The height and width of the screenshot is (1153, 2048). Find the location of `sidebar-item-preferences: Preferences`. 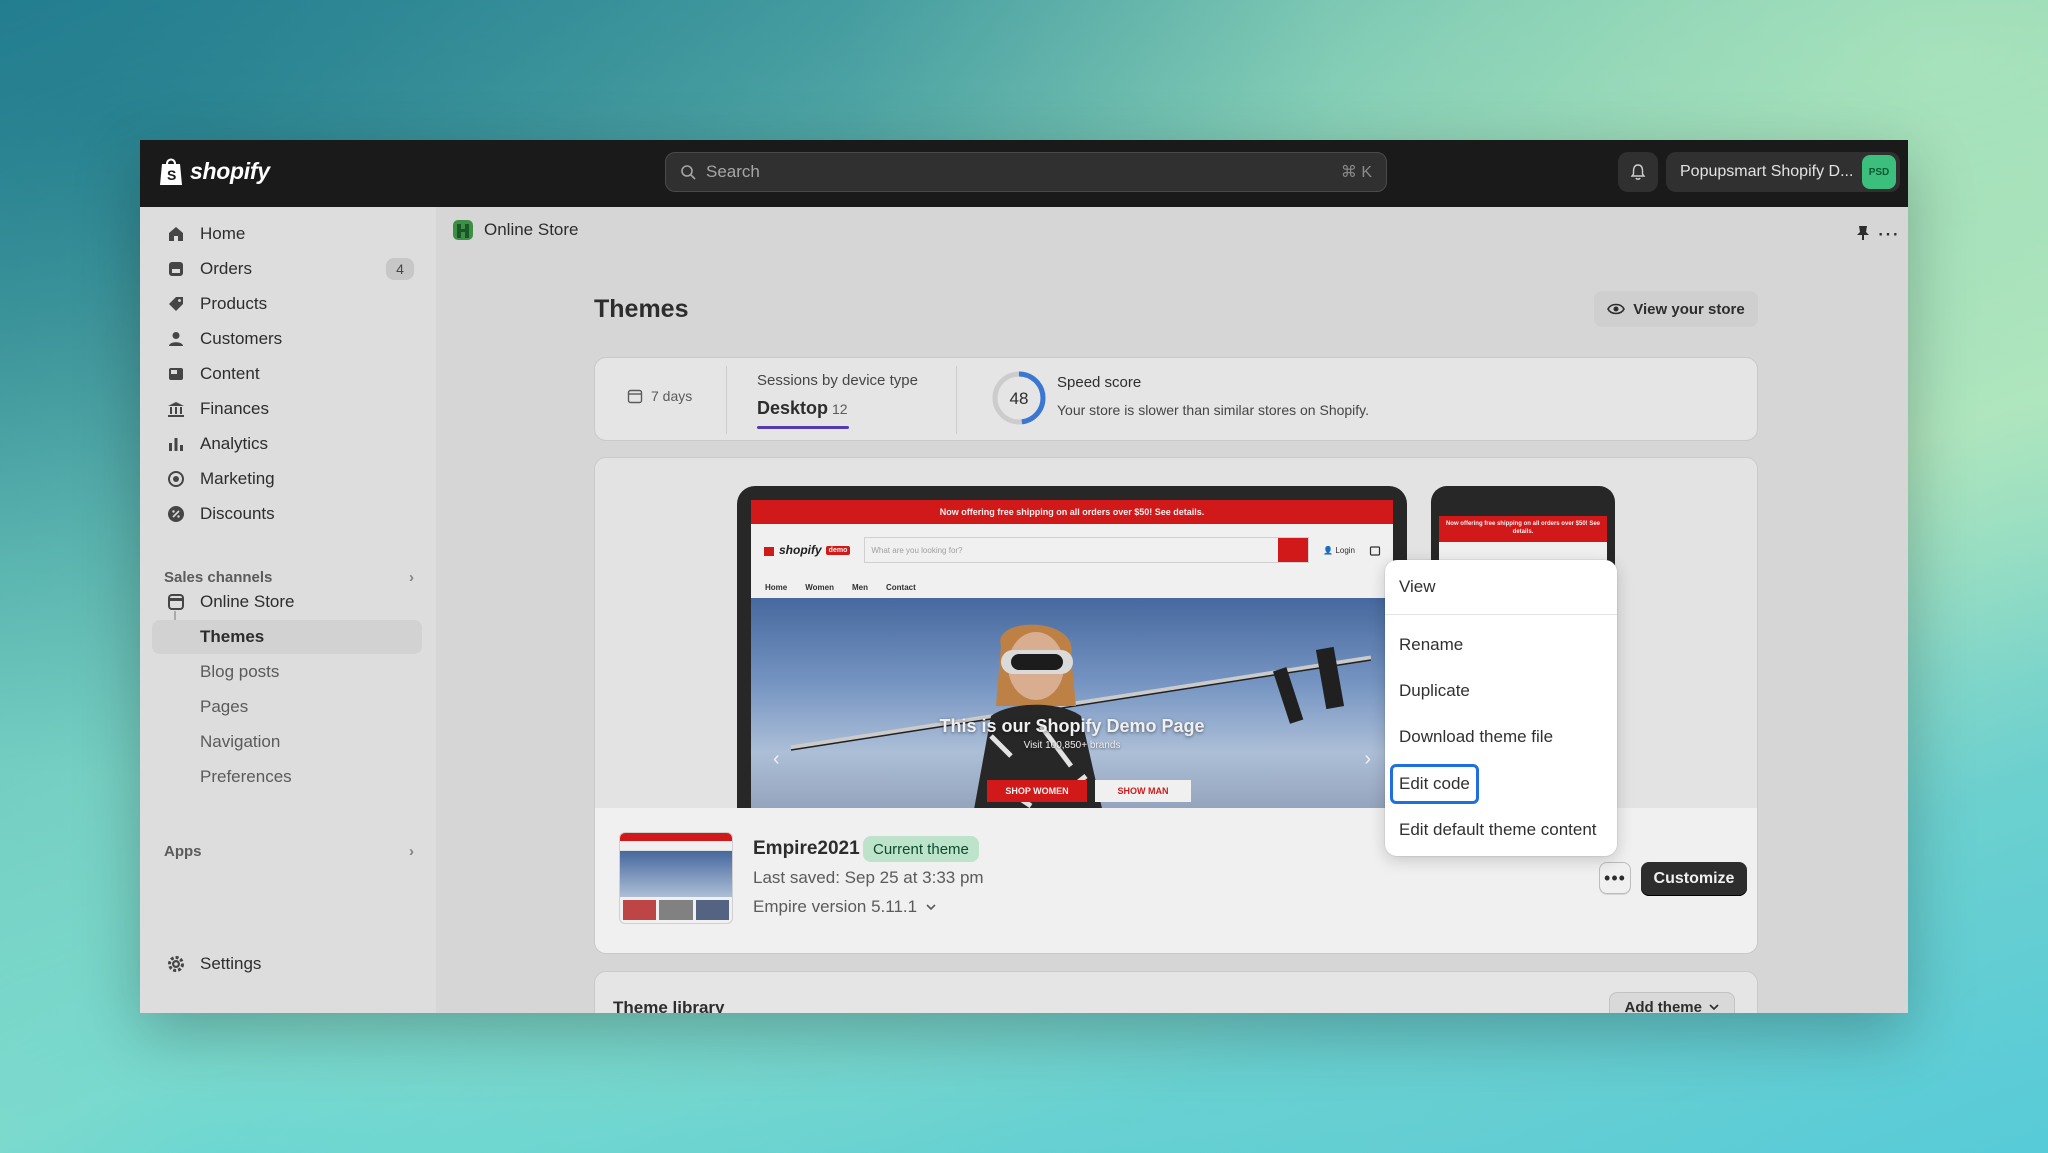

sidebar-item-preferences: Preferences is located at coordinates (287, 777).